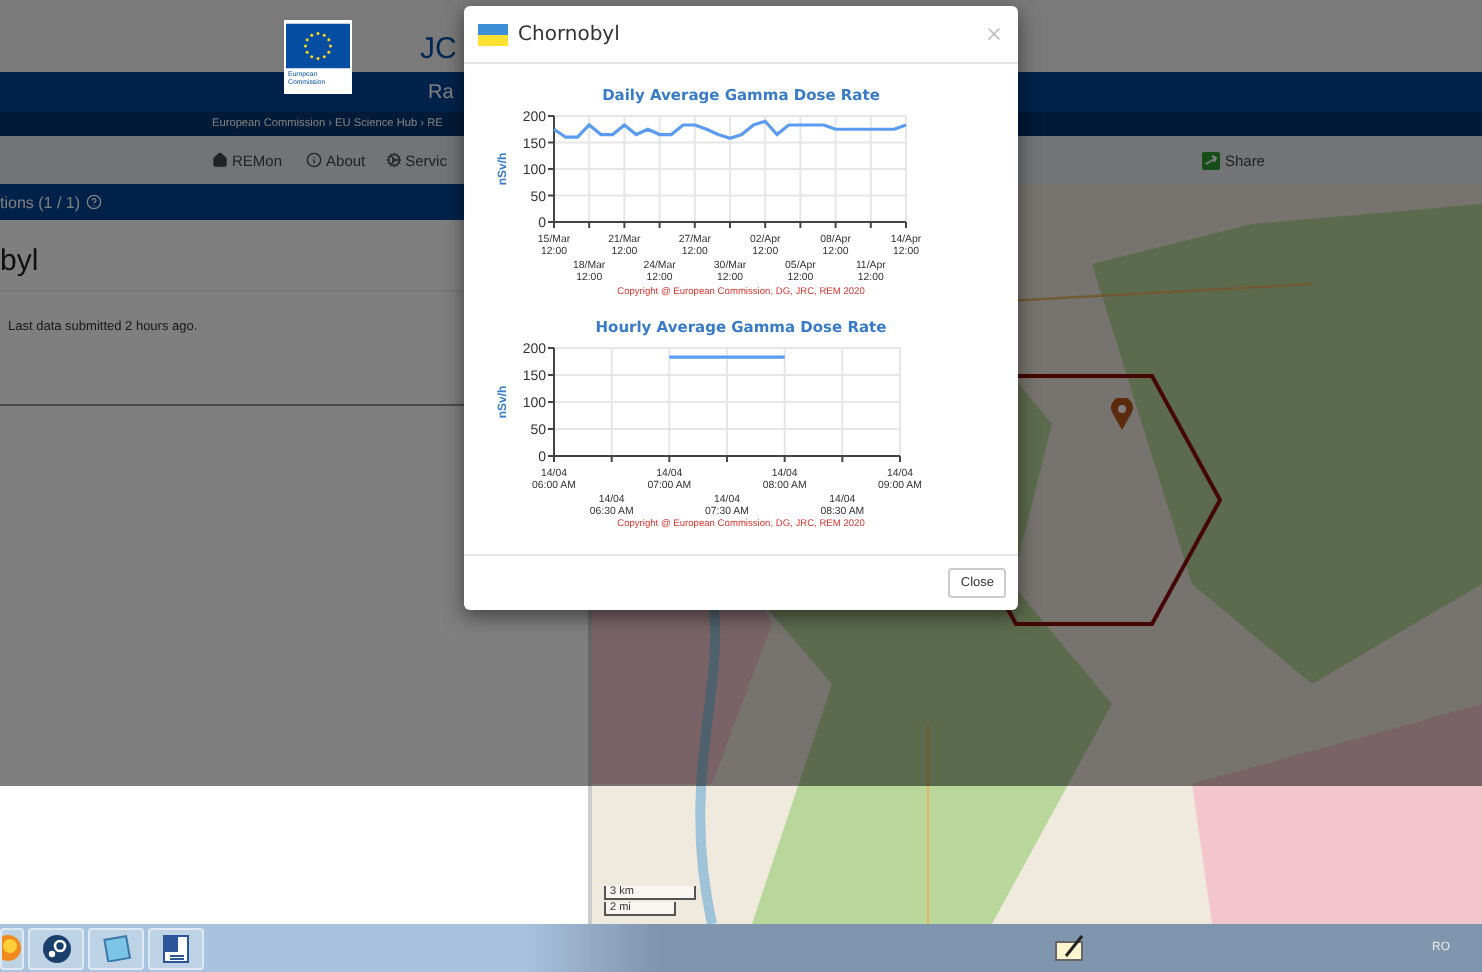 Image resolution: width=1482 pixels, height=972 pixels. I want to click on help-icon, so click(94, 202).